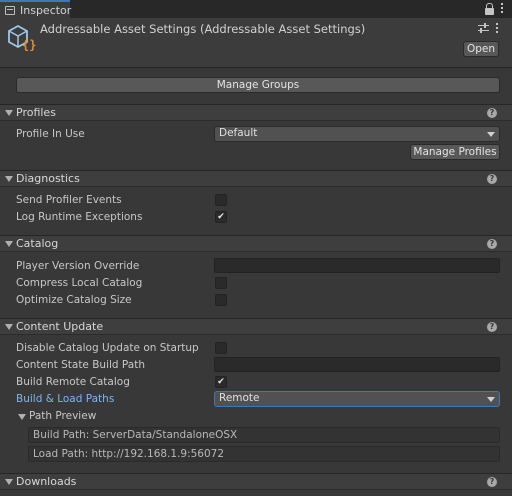  I want to click on profile-in-use-label: Profile In Use, so click(50, 134).